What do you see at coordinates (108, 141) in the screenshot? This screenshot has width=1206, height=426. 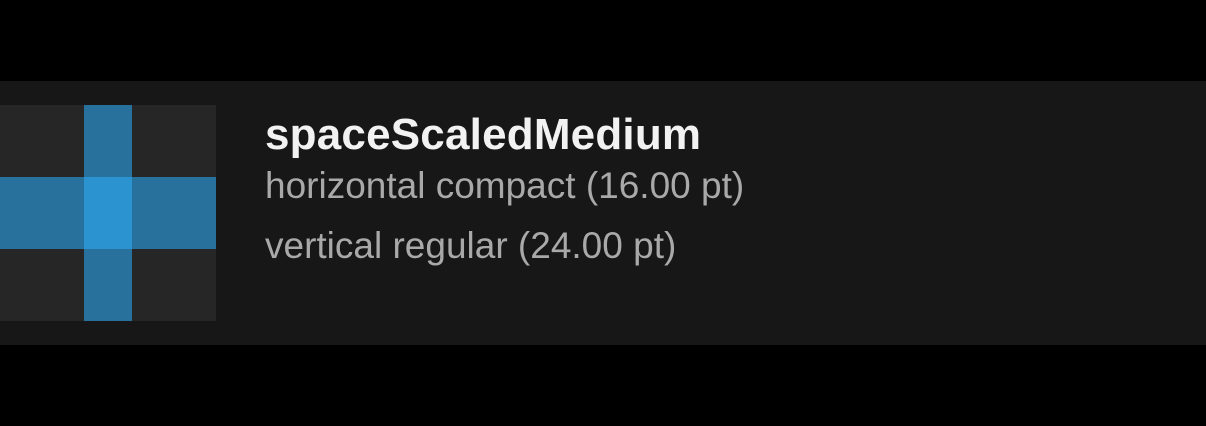 I see `preview-vertical-spacing-top` at bounding box center [108, 141].